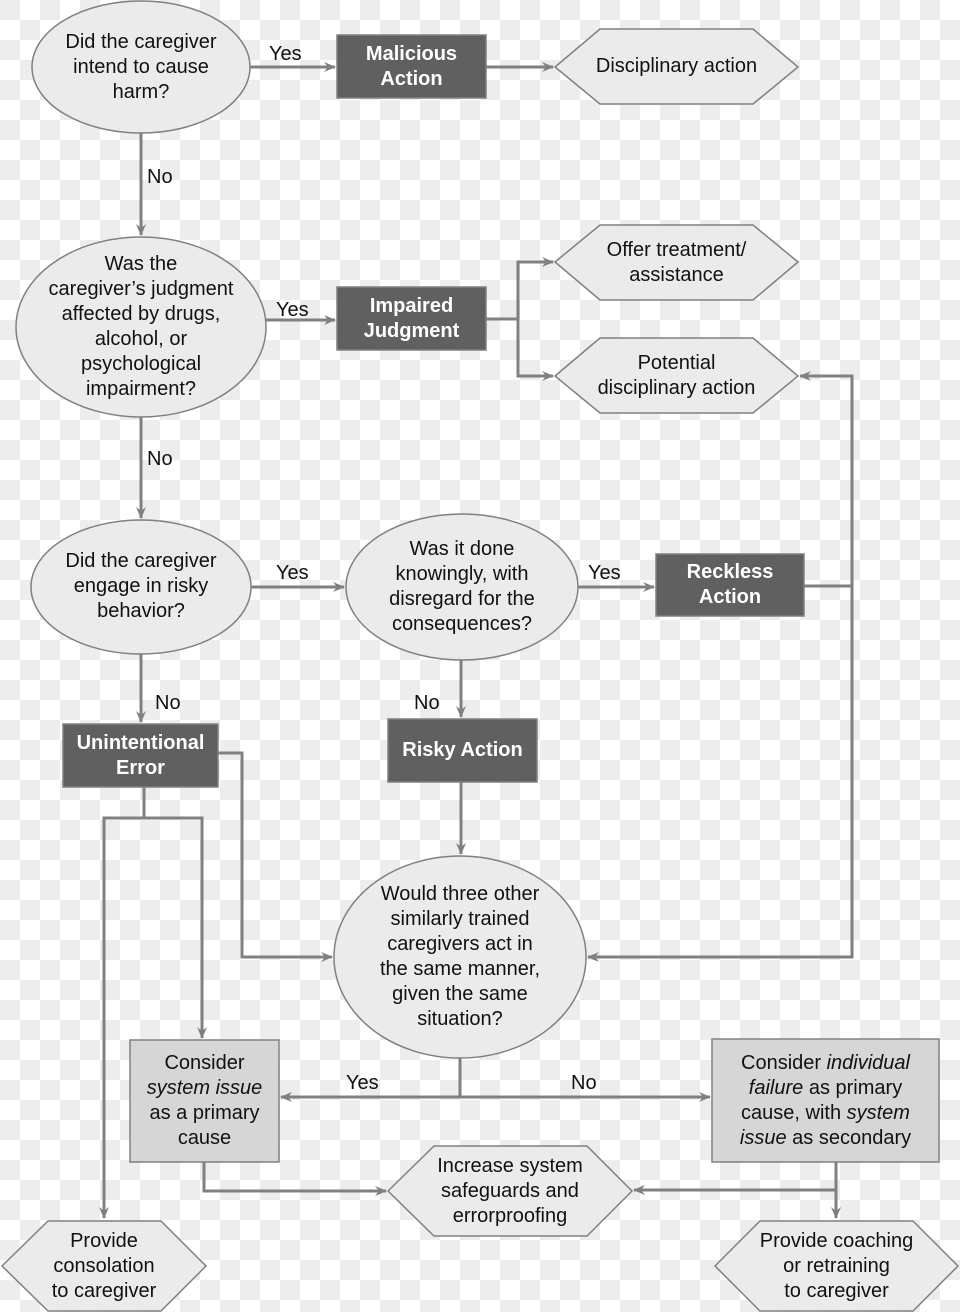 Image resolution: width=960 pixels, height=1312 pixels. What do you see at coordinates (460, 944) in the screenshot?
I see `node-text-line: caregivers act in` at bounding box center [460, 944].